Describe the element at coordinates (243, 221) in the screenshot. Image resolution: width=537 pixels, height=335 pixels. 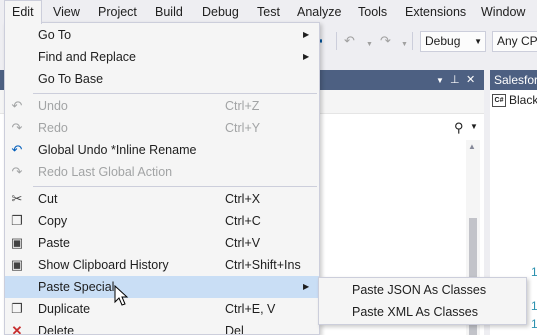
I see `menu-item-shortcut: Ctrl+C` at that location.